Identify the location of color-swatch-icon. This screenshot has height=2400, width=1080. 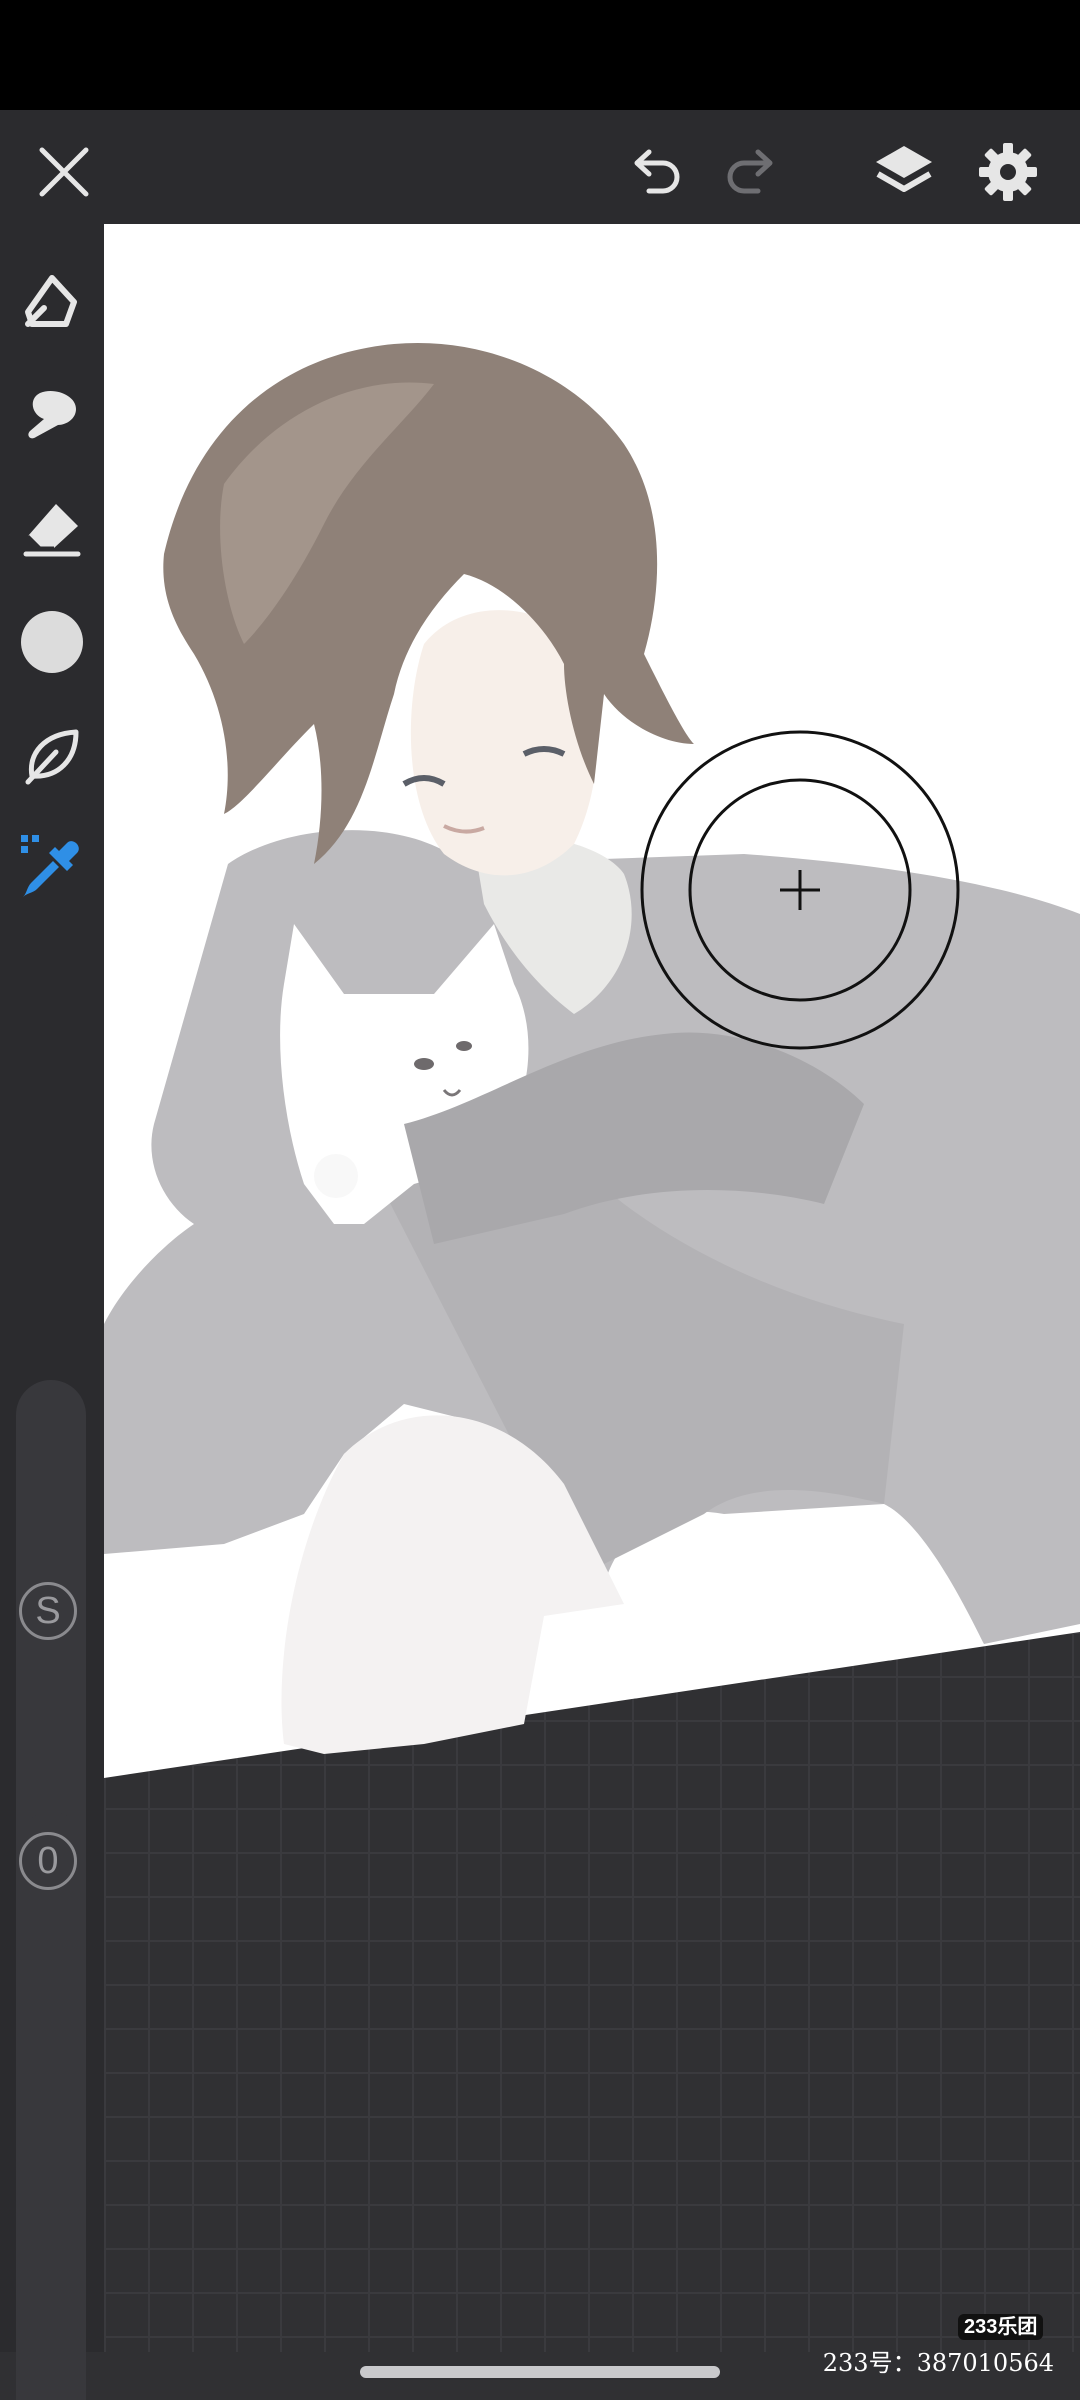
(52, 642).